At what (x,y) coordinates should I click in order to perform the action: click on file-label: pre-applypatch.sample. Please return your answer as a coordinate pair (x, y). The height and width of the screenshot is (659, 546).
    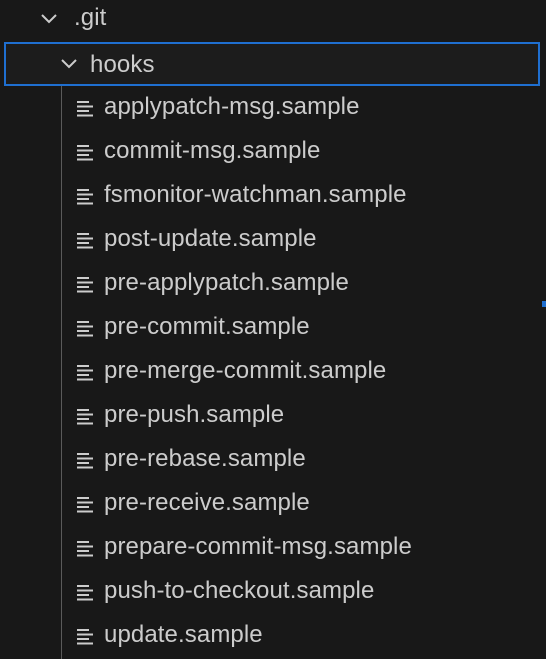
    Looking at the image, I should click on (226, 282).